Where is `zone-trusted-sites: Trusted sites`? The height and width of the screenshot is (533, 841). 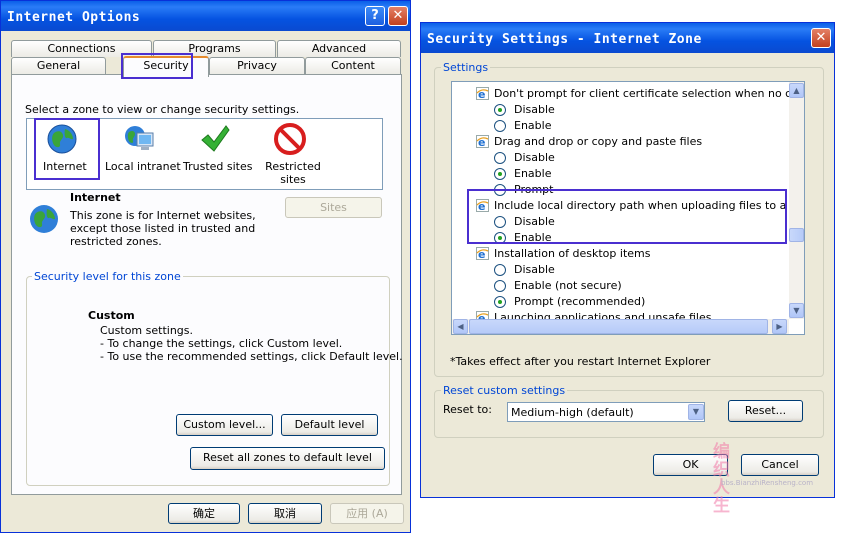
zone-trusted-sites: Trusted sites is located at coordinates (217, 153).